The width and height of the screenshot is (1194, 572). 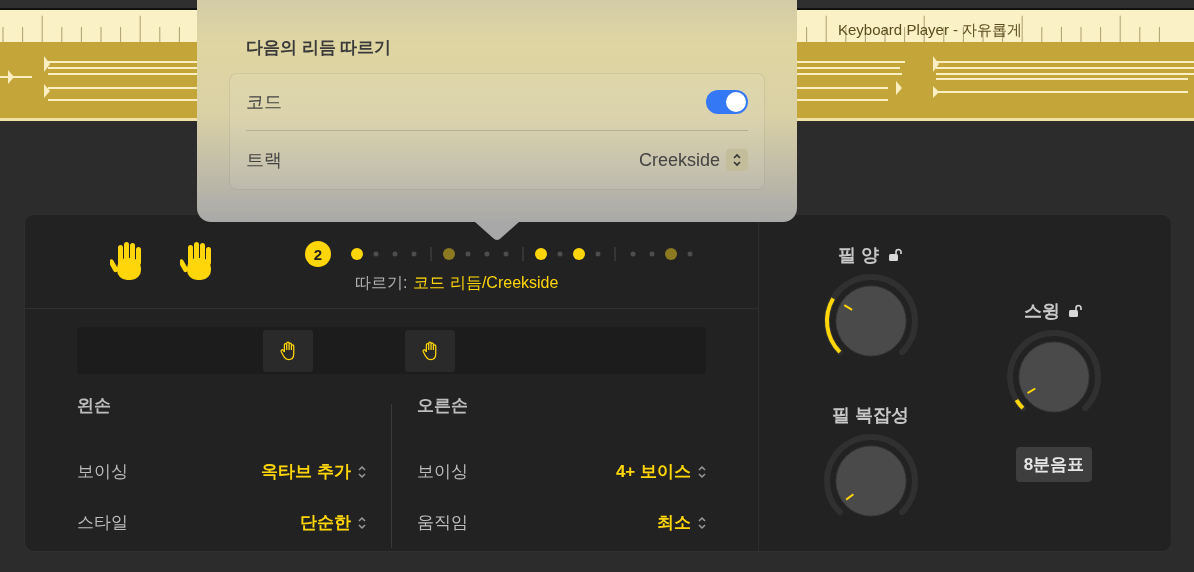 What do you see at coordinates (443, 405) in the screenshot?
I see `section-heading: 오른손` at bounding box center [443, 405].